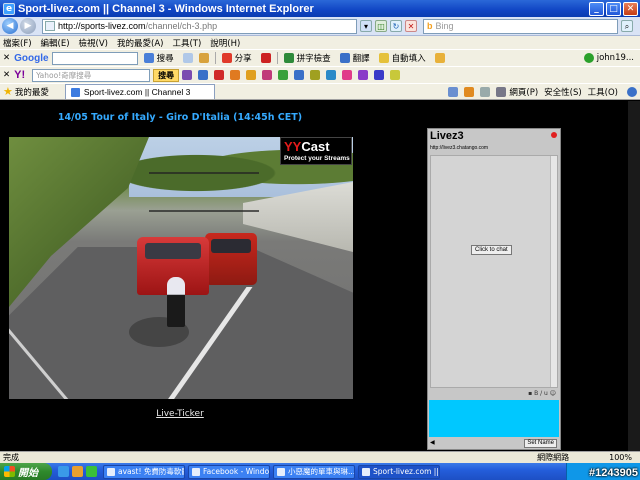 This screenshot has height=480, width=640. What do you see at coordinates (409, 58) in the screenshot?
I see `autofill-button: 自動填入` at bounding box center [409, 58].